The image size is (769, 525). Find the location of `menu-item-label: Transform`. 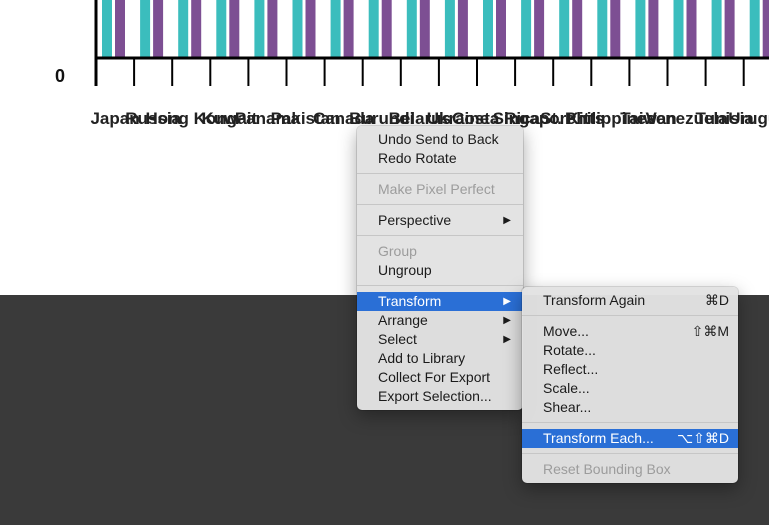

menu-item-label: Transform is located at coordinates (410, 301).